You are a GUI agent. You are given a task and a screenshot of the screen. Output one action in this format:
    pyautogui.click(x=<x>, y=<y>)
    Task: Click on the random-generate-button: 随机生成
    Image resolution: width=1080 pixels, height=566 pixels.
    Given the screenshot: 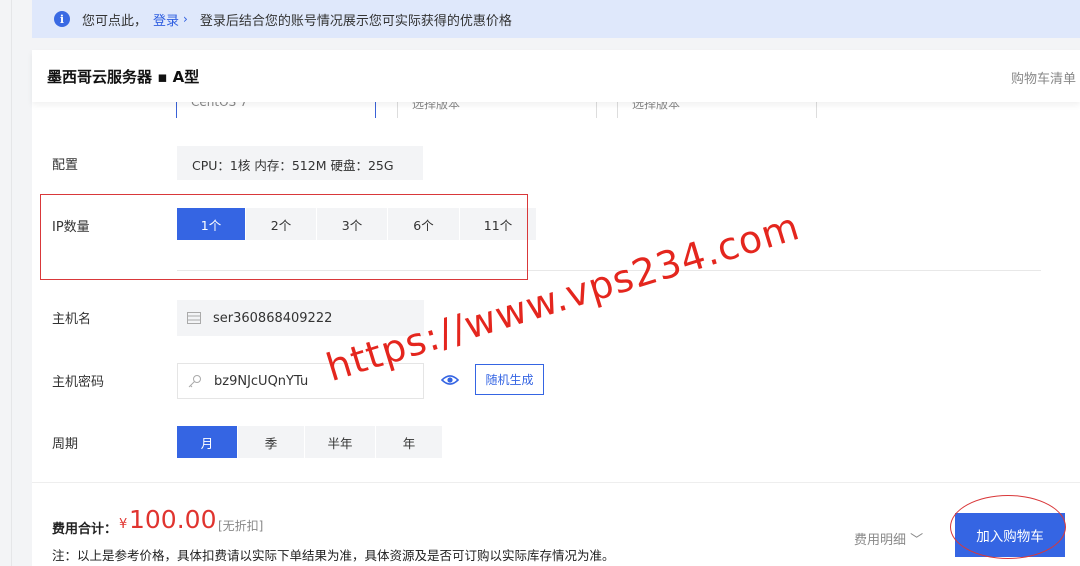 What is the action you would take?
    pyautogui.click(x=509, y=379)
    